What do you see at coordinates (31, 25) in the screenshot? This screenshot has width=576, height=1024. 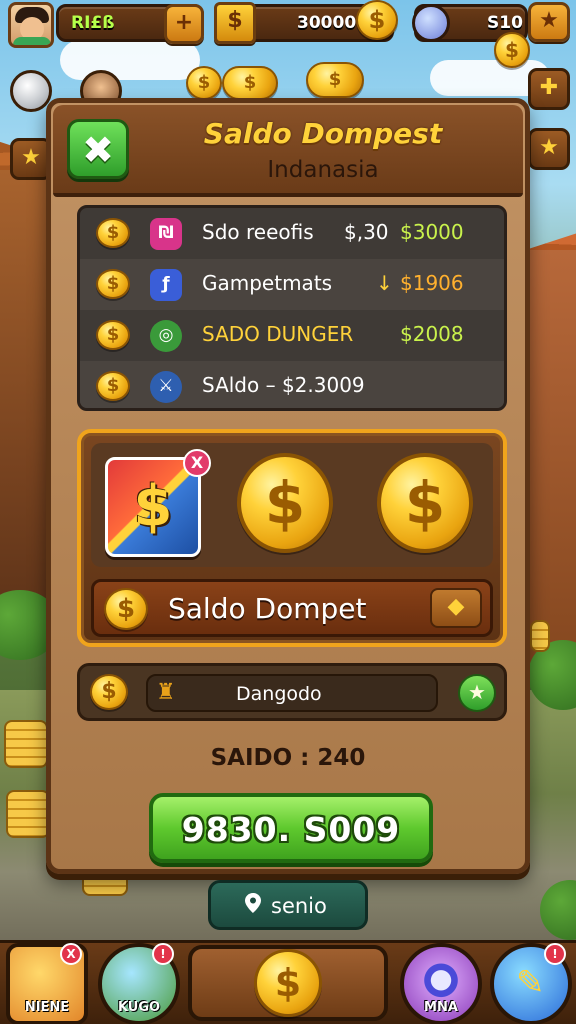 I see `player-avatar` at bounding box center [31, 25].